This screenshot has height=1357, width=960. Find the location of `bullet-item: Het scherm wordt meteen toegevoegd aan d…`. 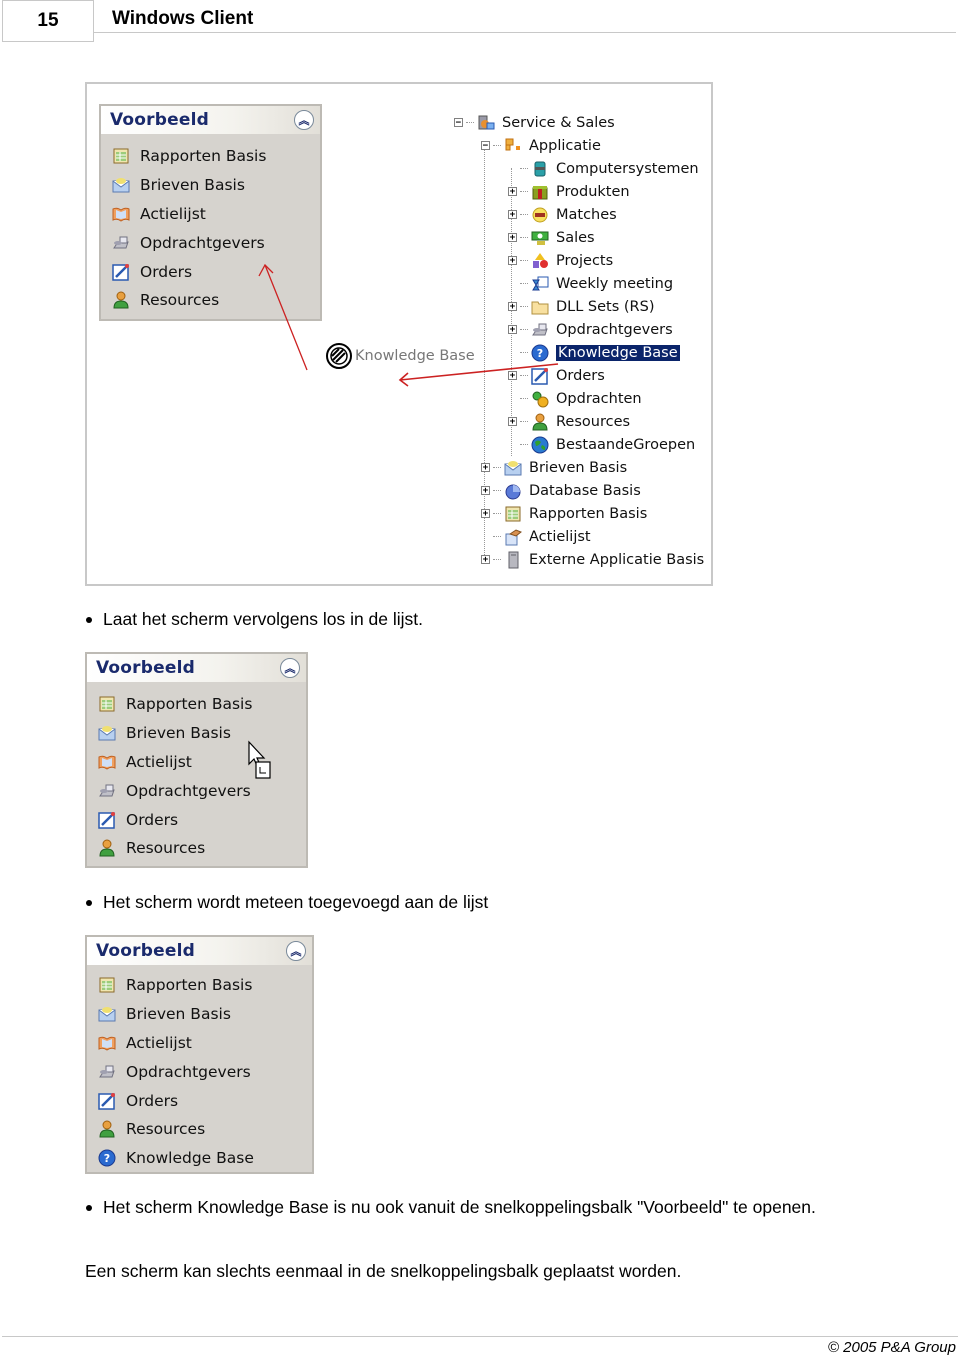

bullet-item: Het scherm wordt meteen toegevoegd aan d… is located at coordinates (285, 902).